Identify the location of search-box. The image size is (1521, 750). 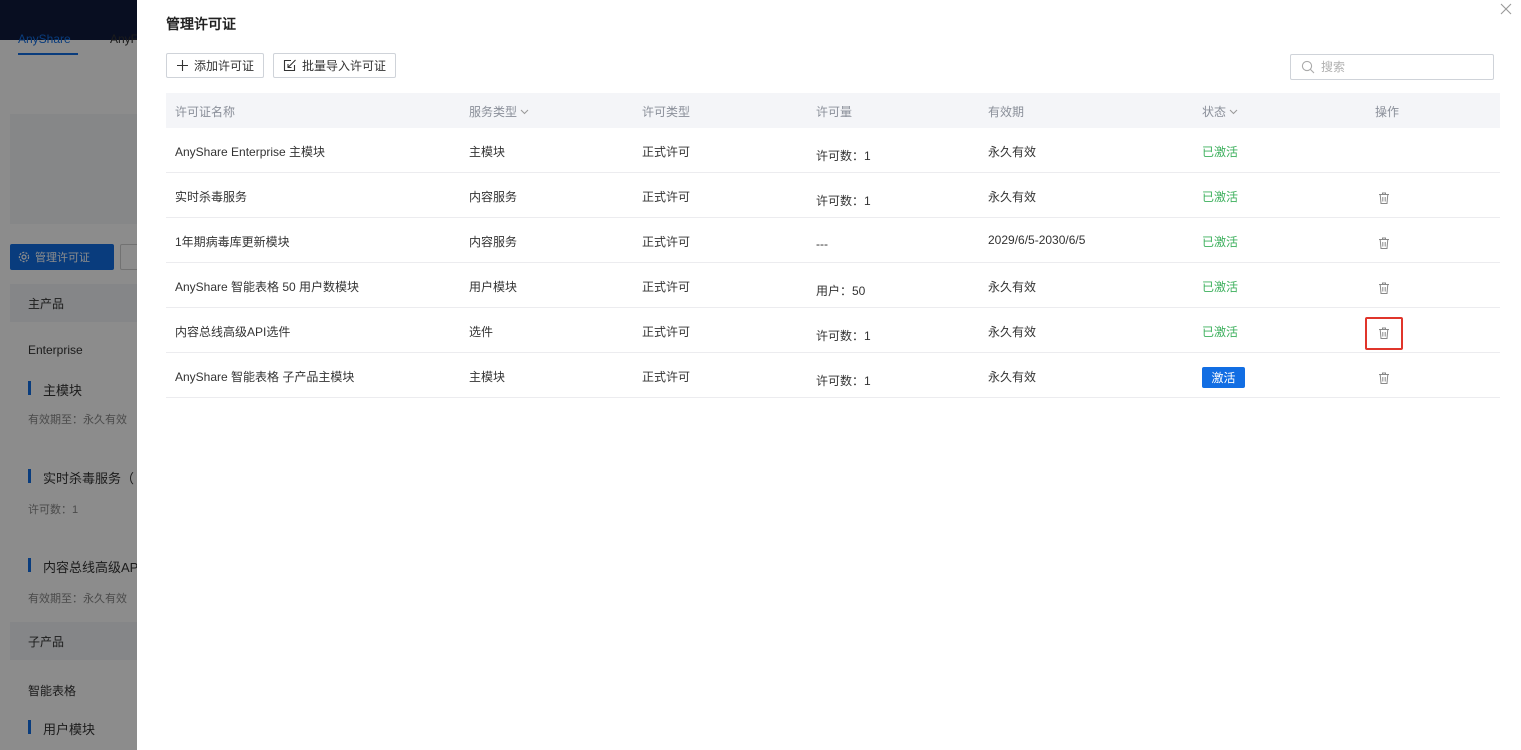
(1392, 67).